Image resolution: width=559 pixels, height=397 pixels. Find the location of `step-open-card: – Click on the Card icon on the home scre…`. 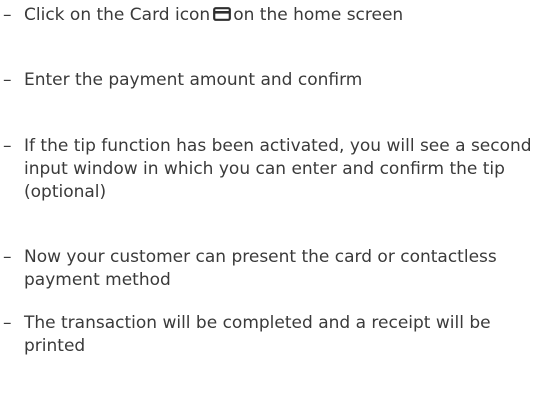

step-open-card: – Click on the Card icon on the home scre… is located at coordinates (272, 15).